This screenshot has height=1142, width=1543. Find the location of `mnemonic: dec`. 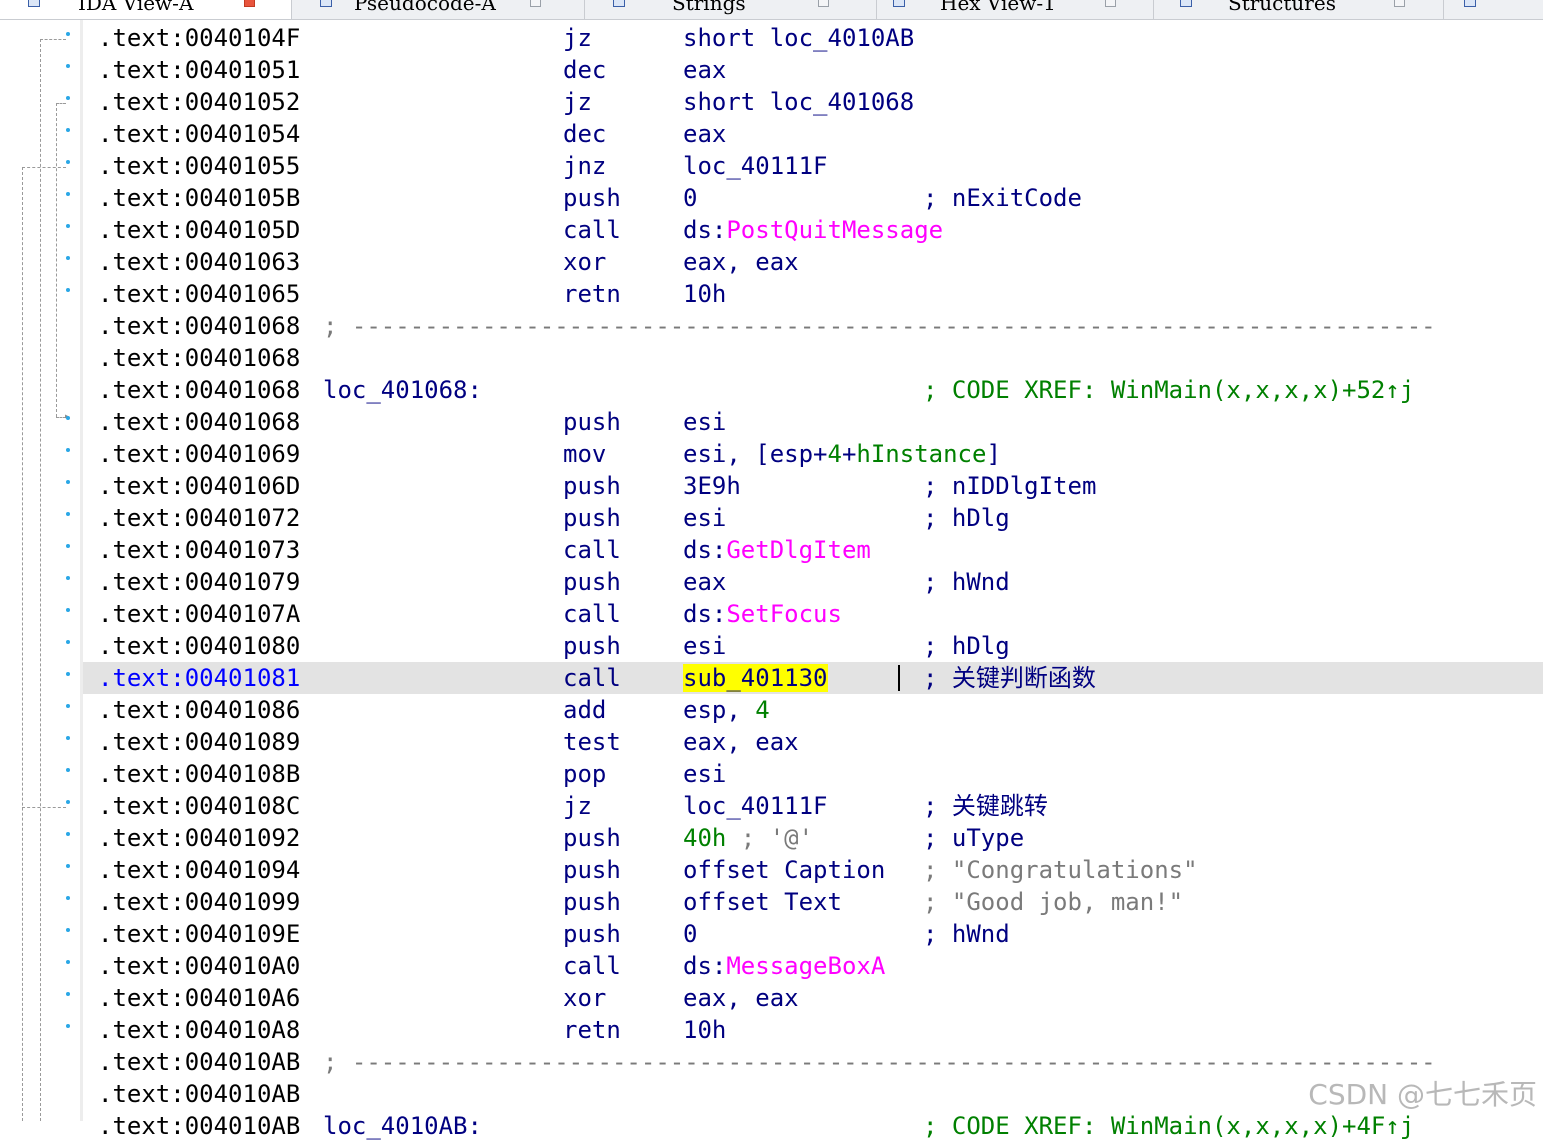

mnemonic: dec is located at coordinates (584, 134).